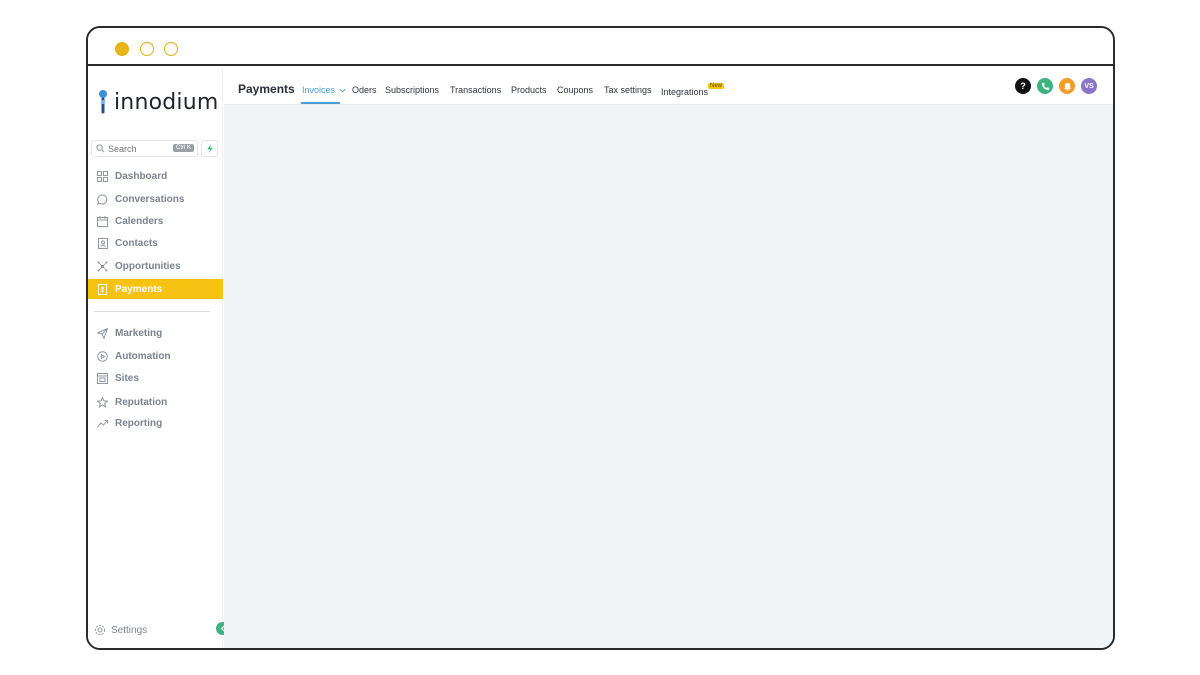 Image resolution: width=1200 pixels, height=675 pixels. I want to click on settings-button: Settings, so click(120, 630).